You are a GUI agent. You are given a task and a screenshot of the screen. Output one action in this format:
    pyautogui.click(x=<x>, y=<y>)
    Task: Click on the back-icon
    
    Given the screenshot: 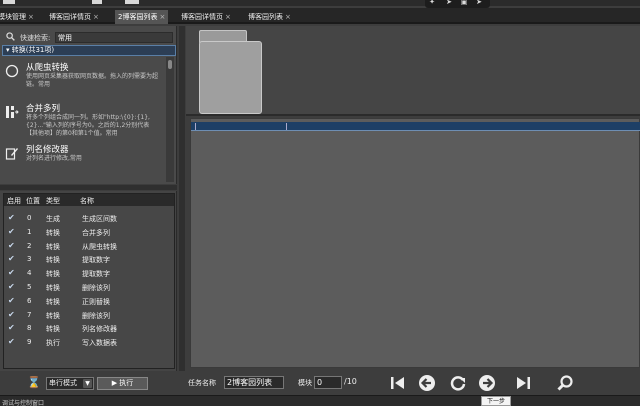 What is the action you would take?
    pyautogui.click(x=427, y=383)
    